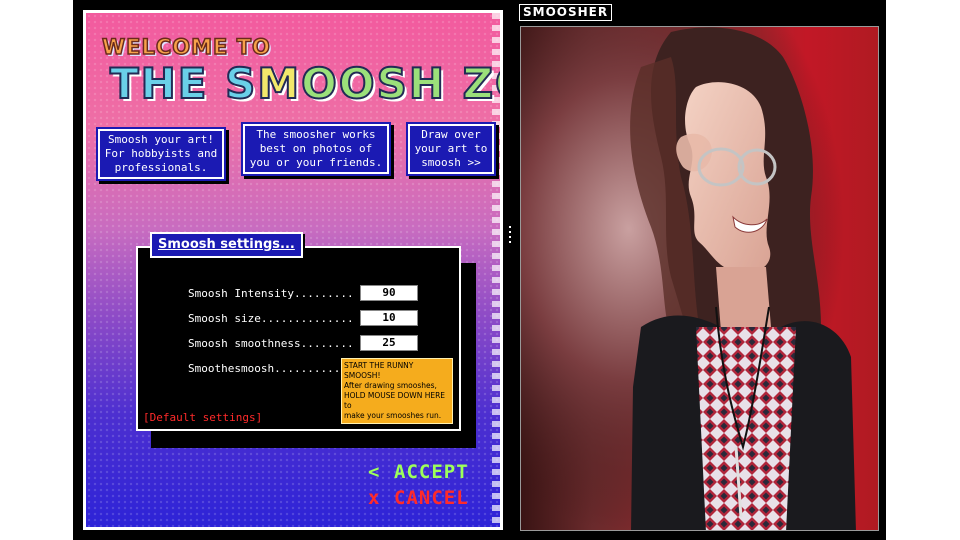  I want to click on zone-title: THE SMOOSH ZONE!, so click(304, 83).